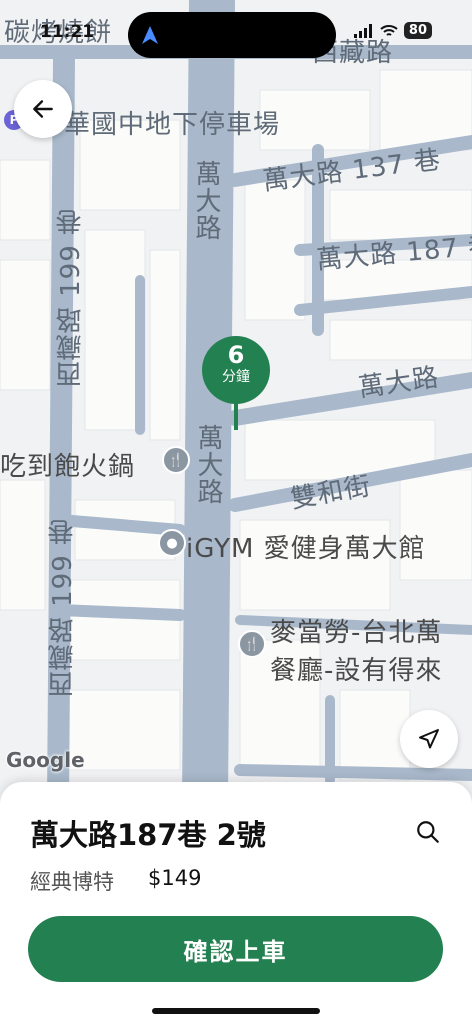 This screenshot has height=1024, width=472. Describe the element at coordinates (172, 125) in the screenshot. I see `map-label-parking: 華國中地下停車場` at that location.